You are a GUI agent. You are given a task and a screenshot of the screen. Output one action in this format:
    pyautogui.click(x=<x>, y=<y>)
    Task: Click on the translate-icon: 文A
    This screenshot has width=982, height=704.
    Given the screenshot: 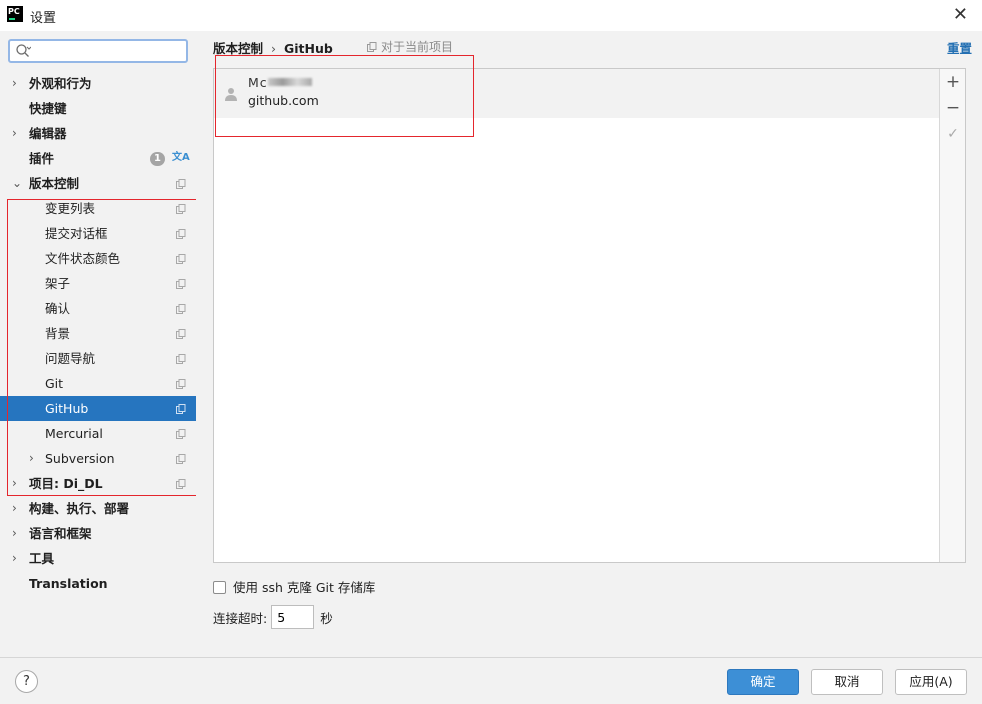 What is the action you would take?
    pyautogui.click(x=181, y=157)
    